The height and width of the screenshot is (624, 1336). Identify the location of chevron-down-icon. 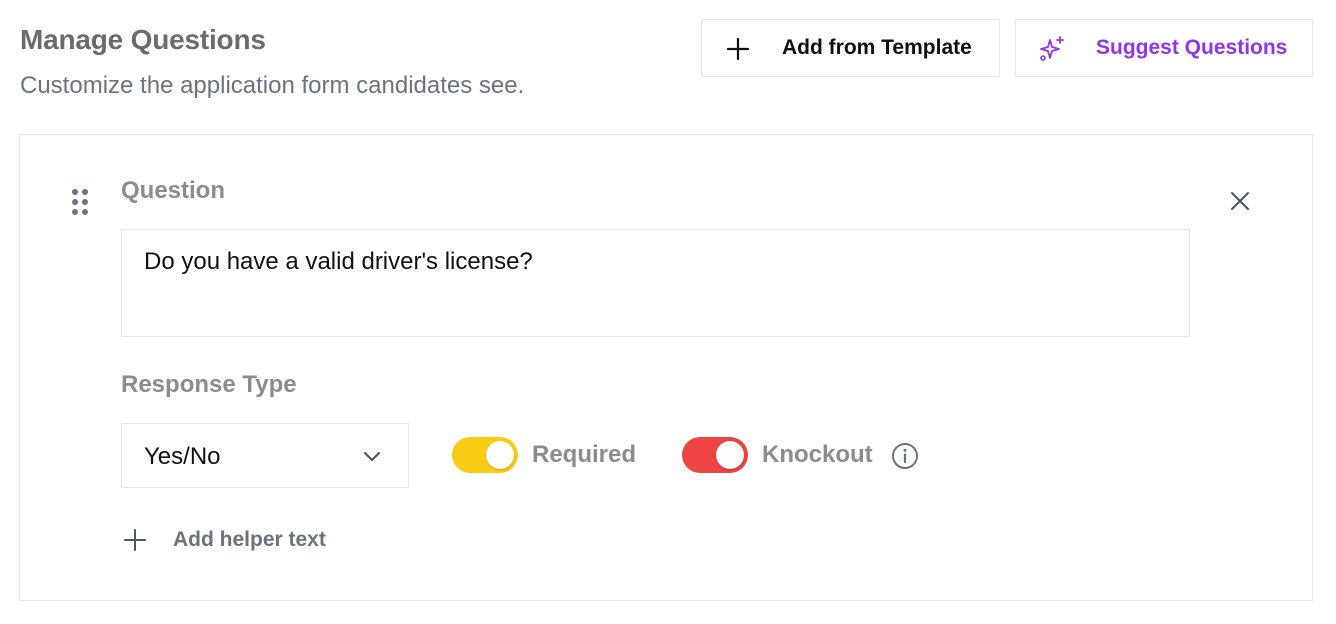
(372, 456).